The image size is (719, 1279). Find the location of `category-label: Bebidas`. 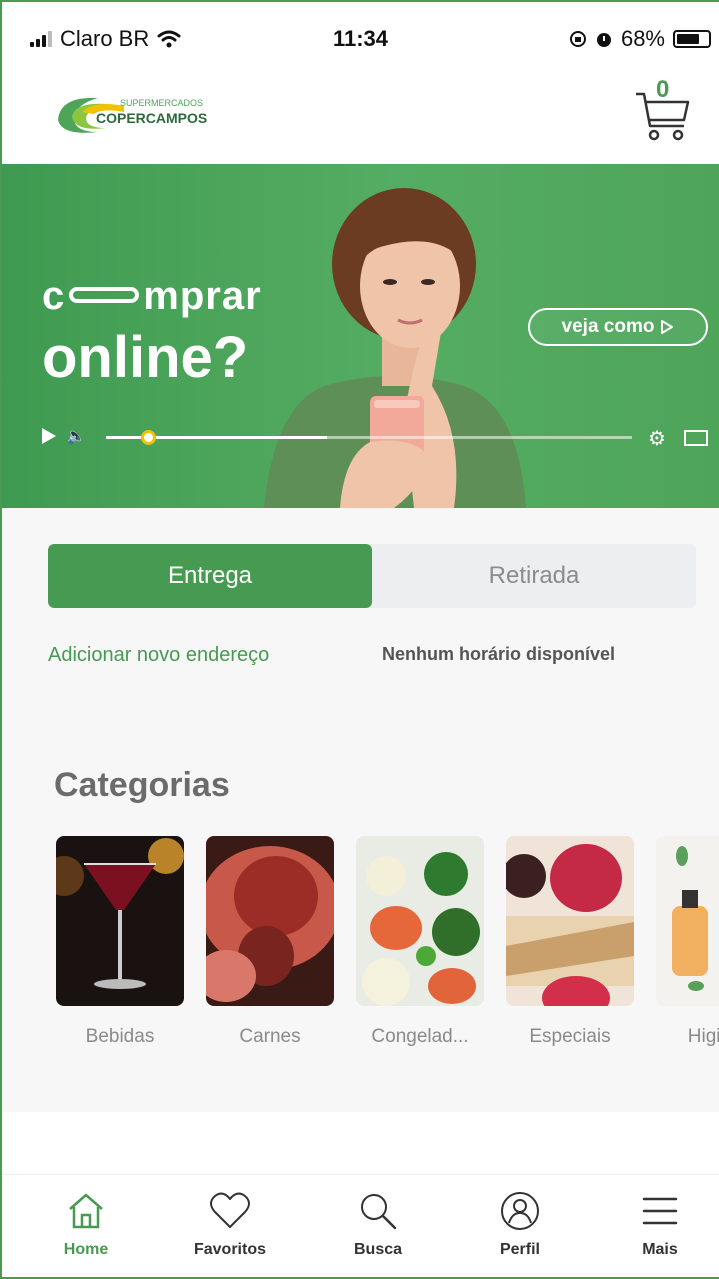

category-label: Bebidas is located at coordinates (120, 1036).